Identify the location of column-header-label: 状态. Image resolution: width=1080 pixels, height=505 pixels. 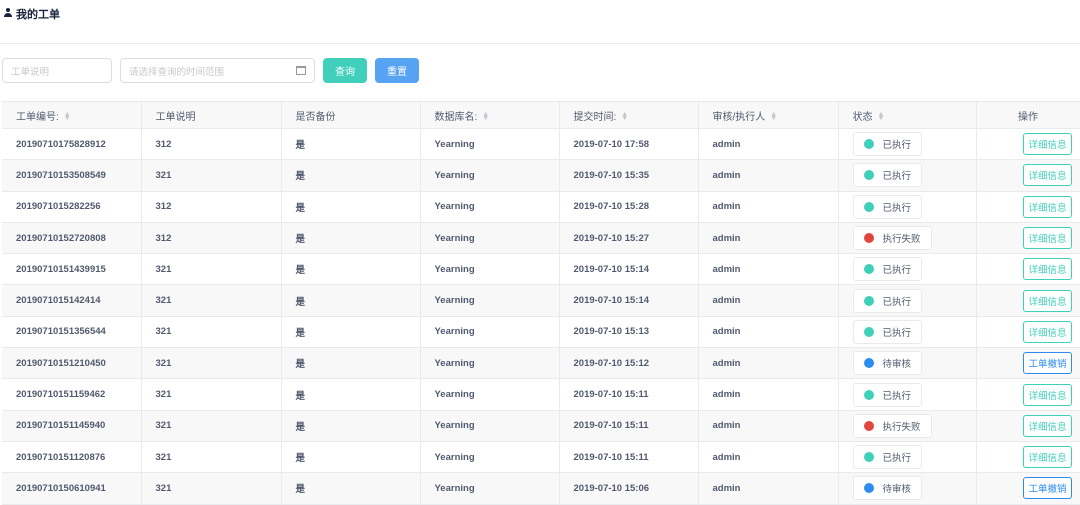
(862, 117).